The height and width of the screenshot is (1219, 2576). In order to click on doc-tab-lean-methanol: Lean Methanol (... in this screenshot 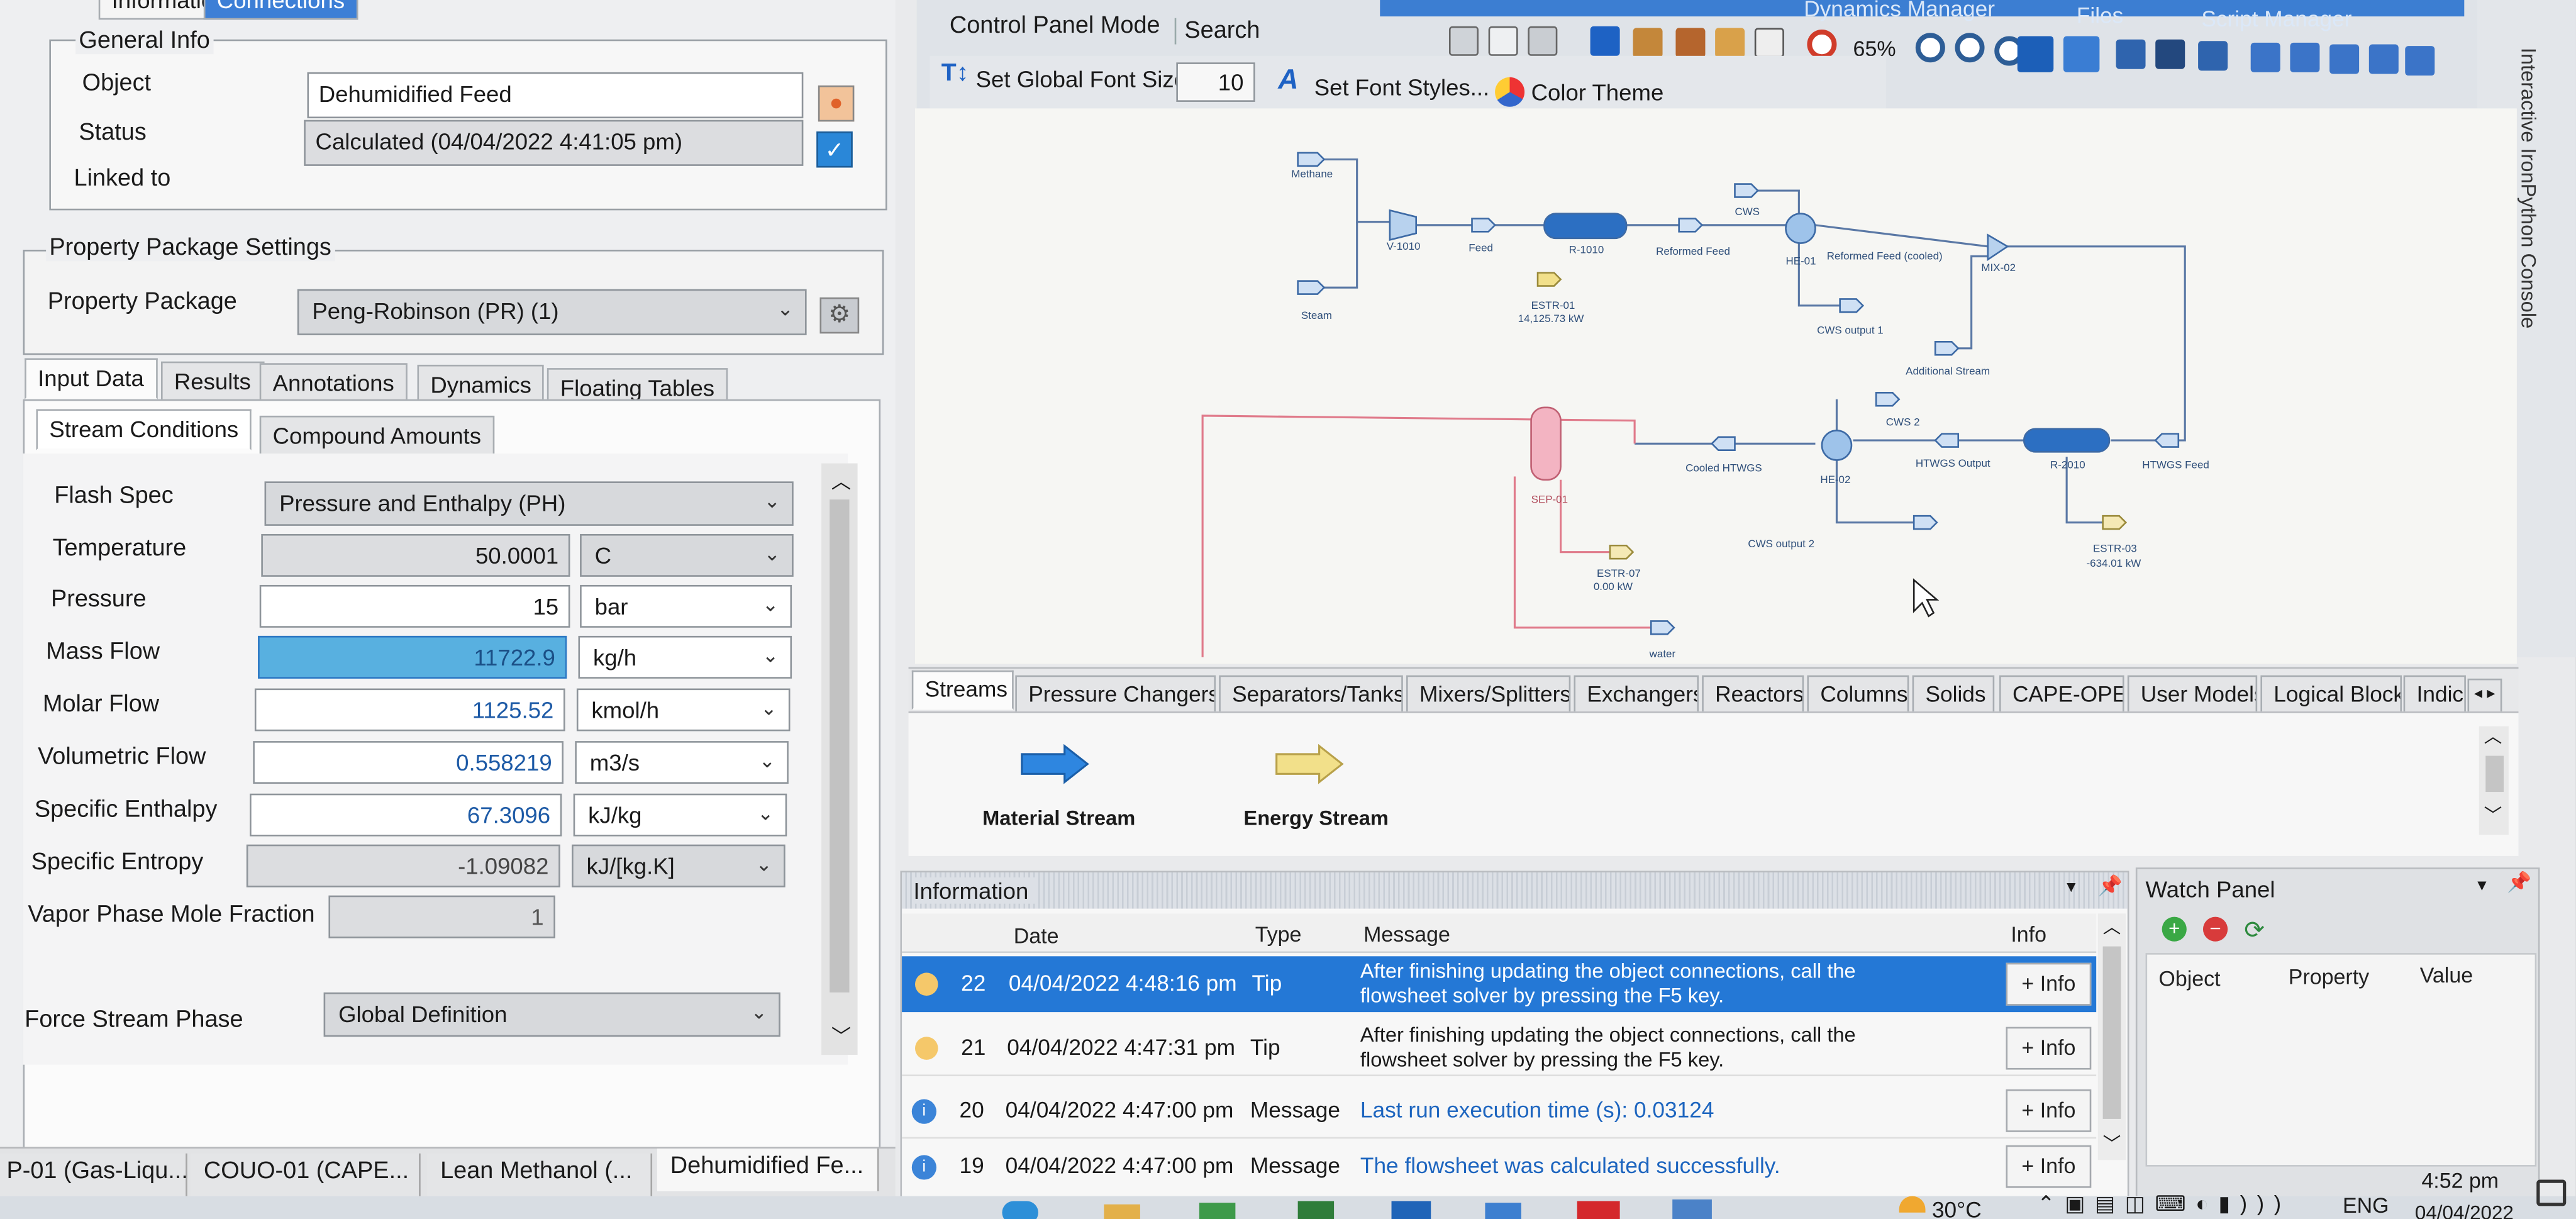, I will do `click(540, 1174)`.